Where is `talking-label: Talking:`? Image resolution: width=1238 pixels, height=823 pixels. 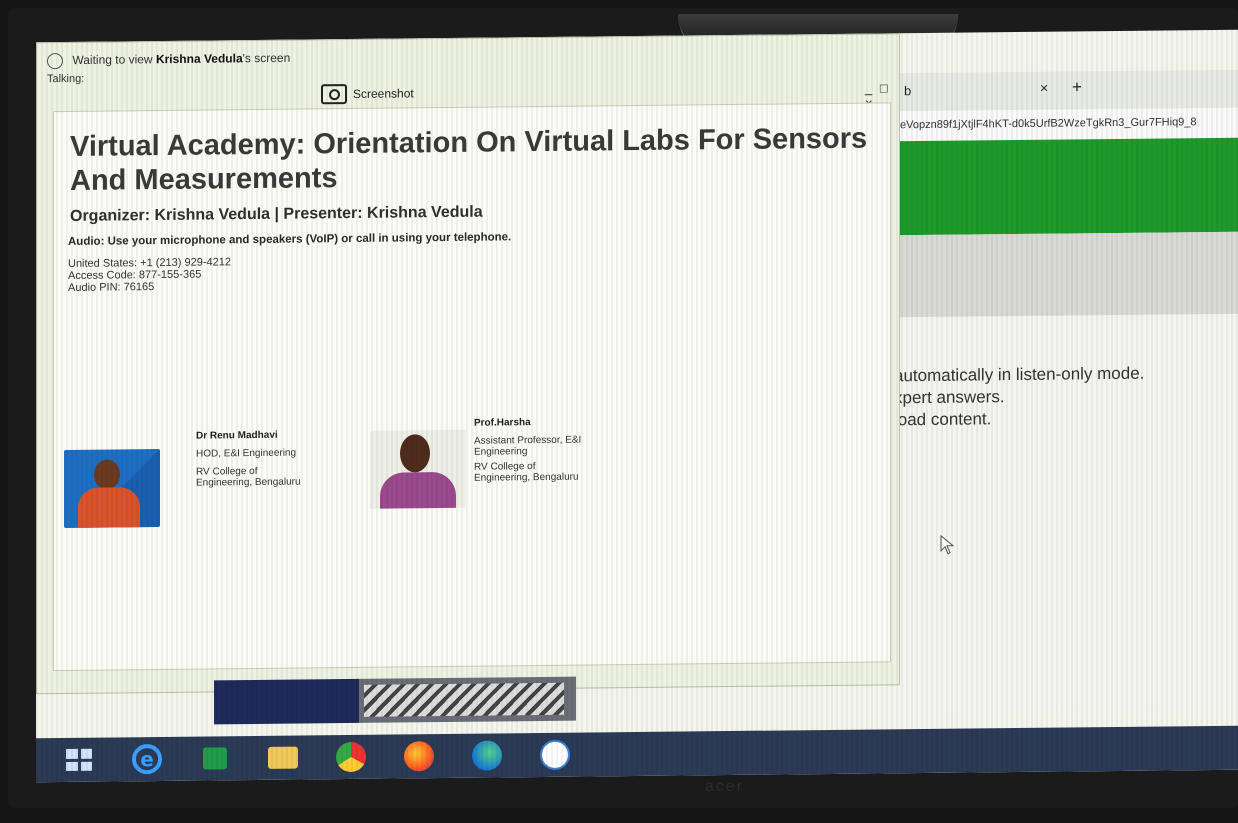 talking-label: Talking: is located at coordinates (66, 79).